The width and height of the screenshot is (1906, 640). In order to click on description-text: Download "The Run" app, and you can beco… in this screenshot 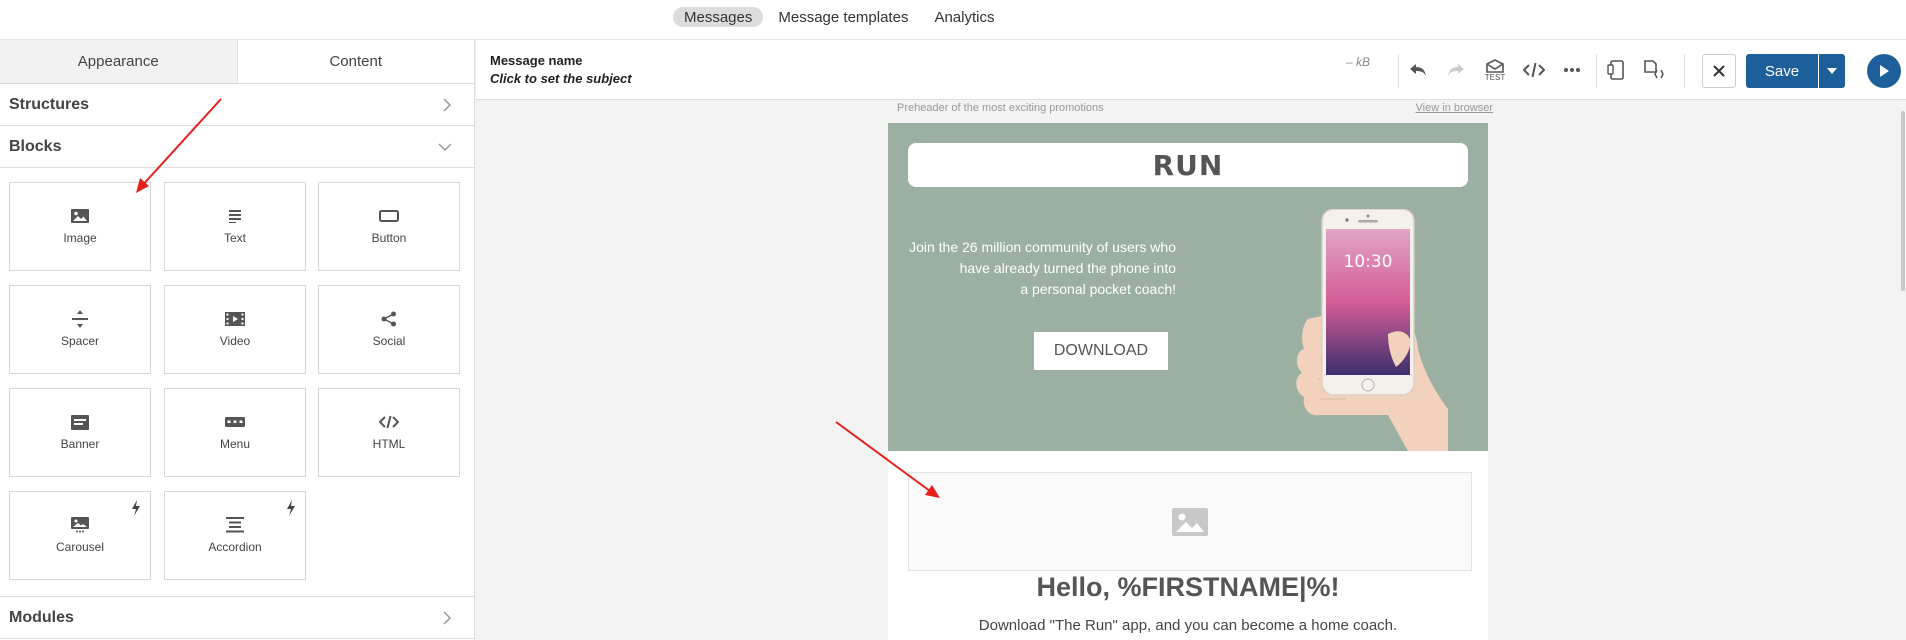, I will do `click(1188, 625)`.